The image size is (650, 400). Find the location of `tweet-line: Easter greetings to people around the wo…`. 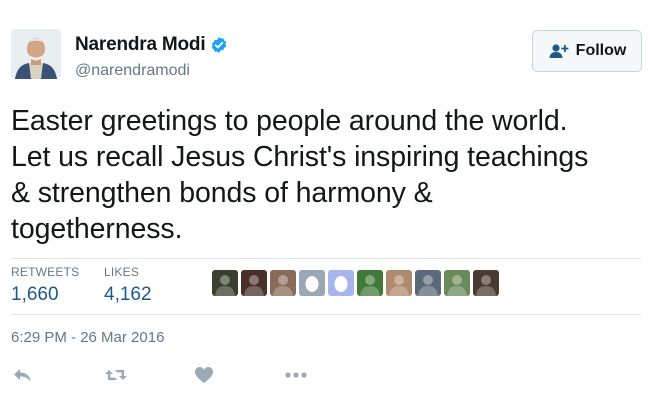

tweet-line: Easter greetings to people around the wo… is located at coordinates (289, 121).